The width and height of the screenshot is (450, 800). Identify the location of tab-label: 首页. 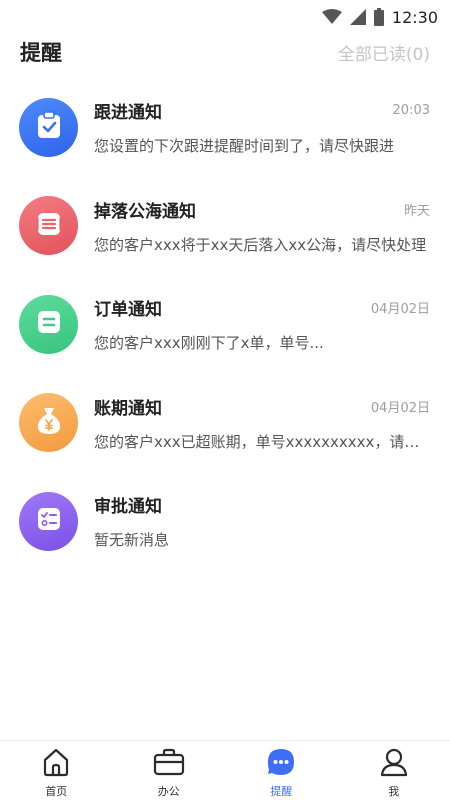
(56, 791).